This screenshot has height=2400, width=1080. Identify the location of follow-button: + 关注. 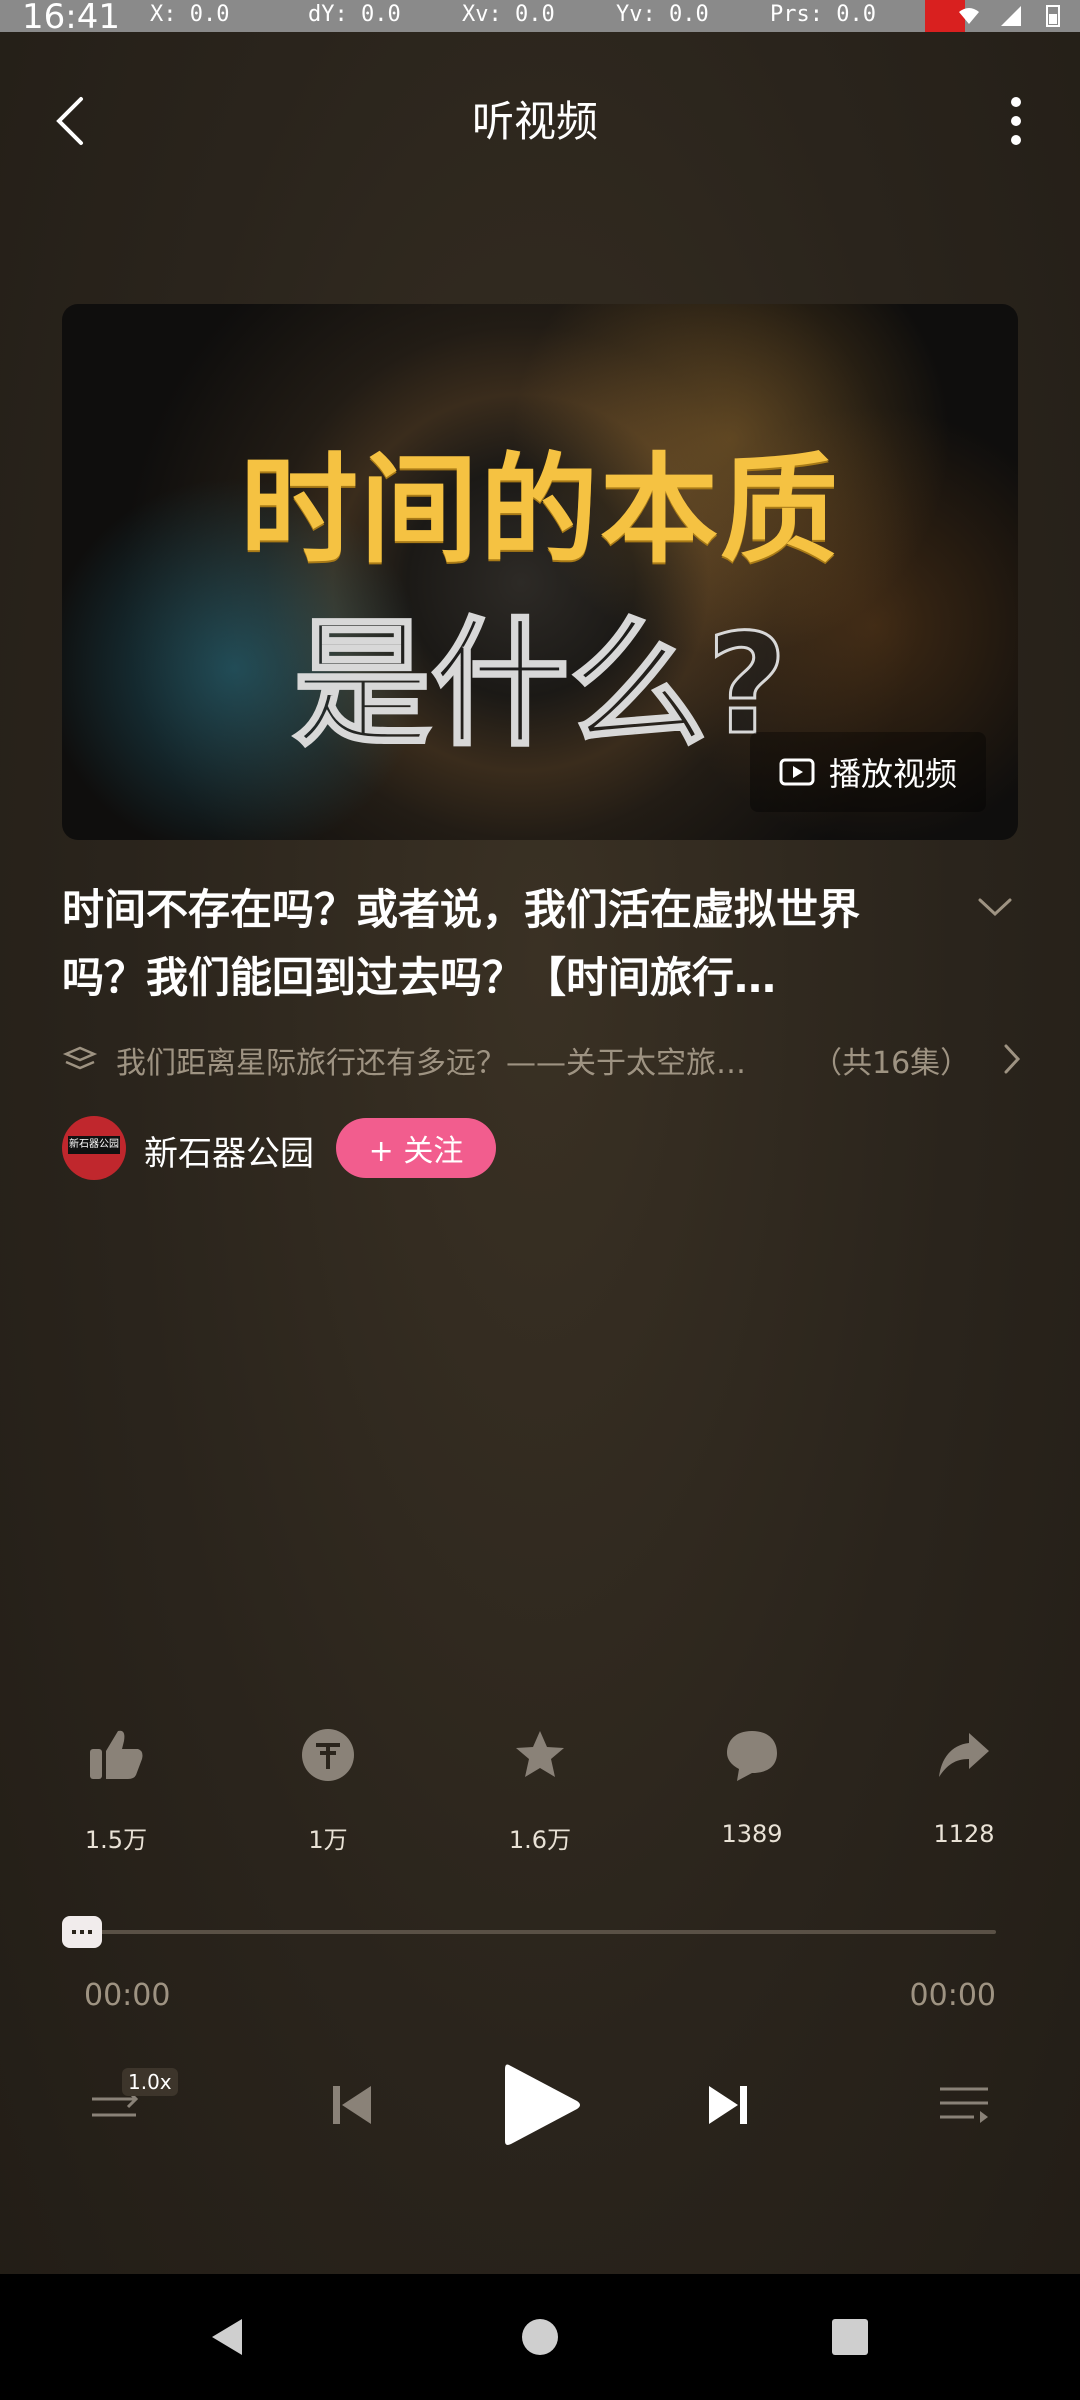
(416, 1148).